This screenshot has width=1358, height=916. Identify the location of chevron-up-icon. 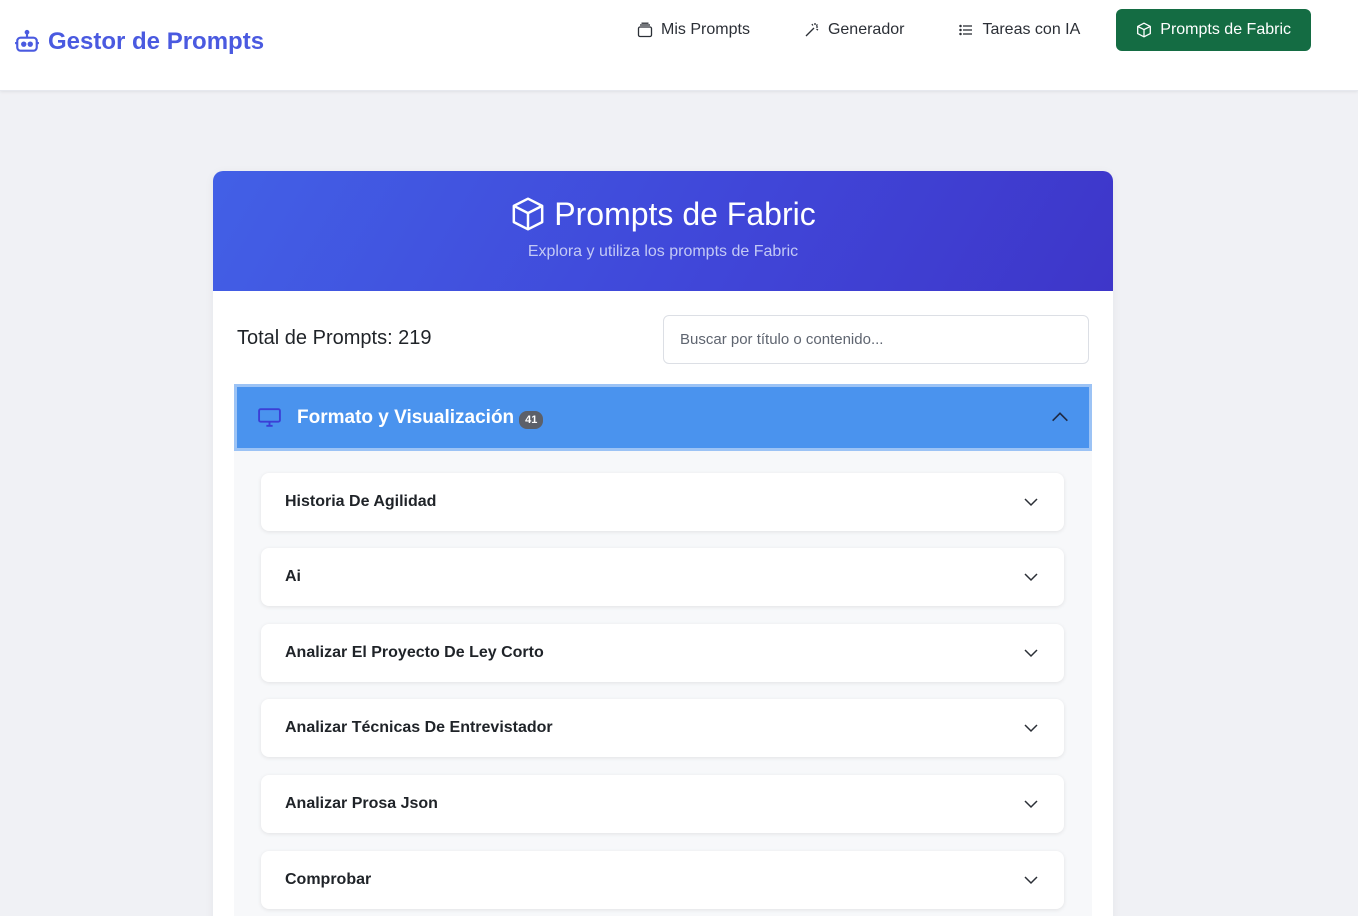
(1060, 417).